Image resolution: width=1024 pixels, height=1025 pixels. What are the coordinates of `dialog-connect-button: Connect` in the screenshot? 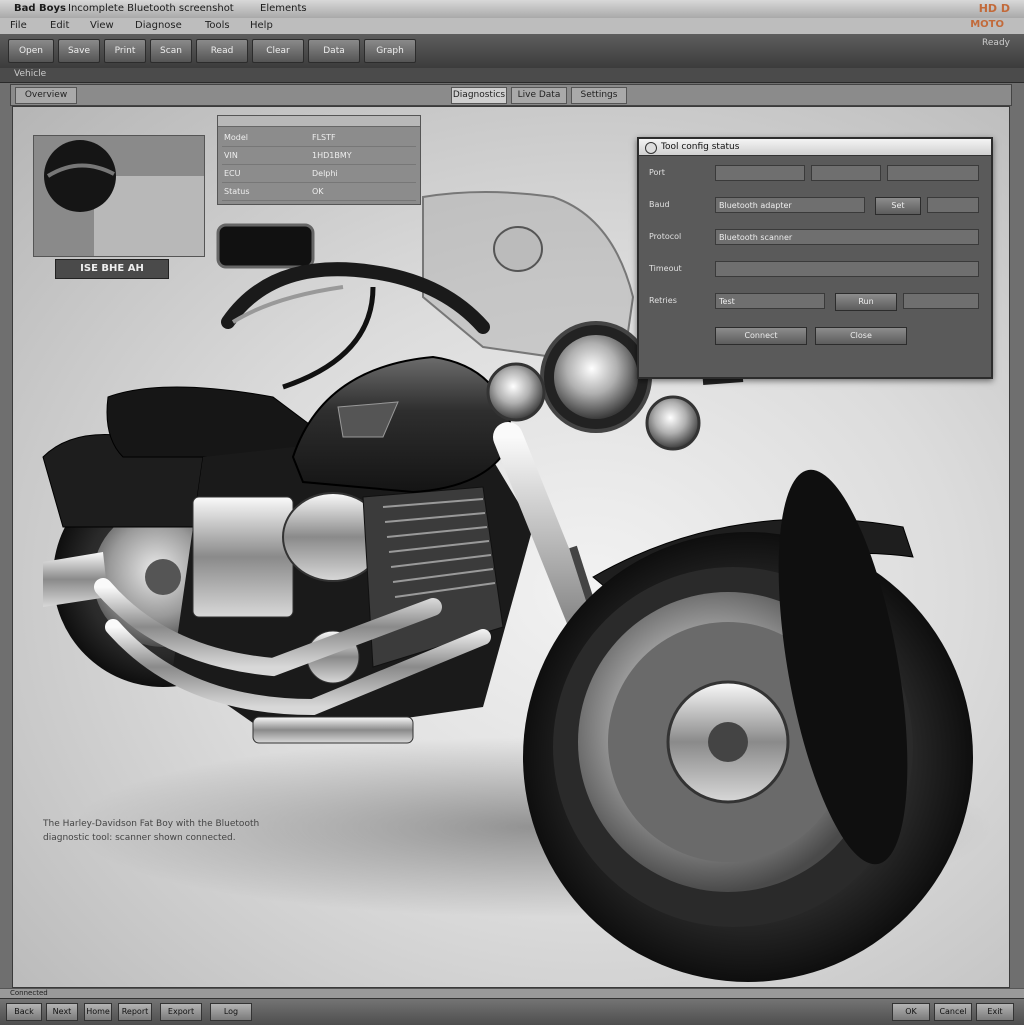 It's located at (761, 336).